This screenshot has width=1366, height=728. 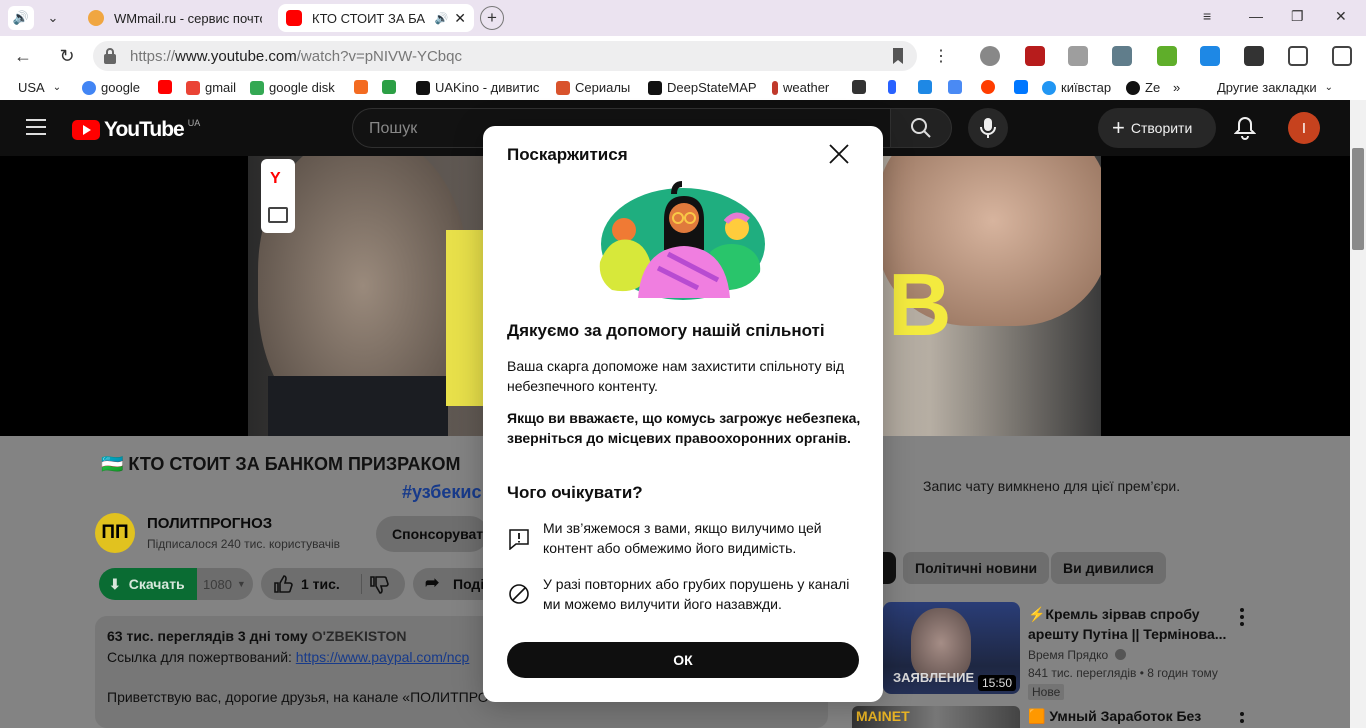 I want to click on bookmark-kyivstar: київстар, so click(x=1076, y=87).